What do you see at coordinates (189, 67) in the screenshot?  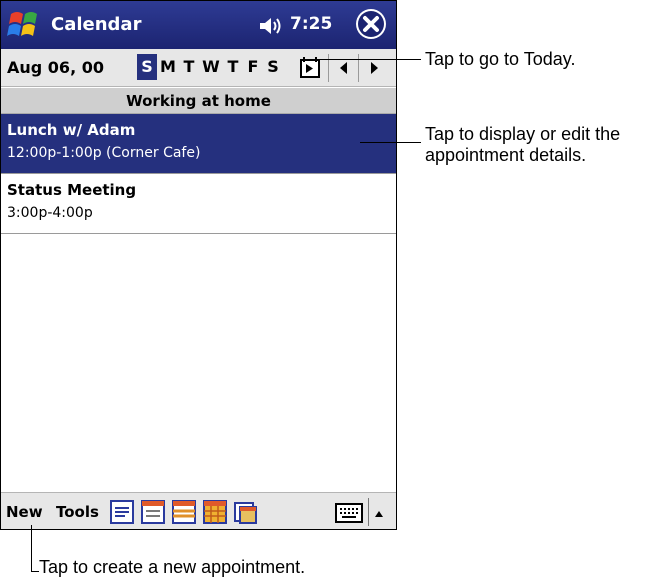 I see `weekday-tuesday: T` at bounding box center [189, 67].